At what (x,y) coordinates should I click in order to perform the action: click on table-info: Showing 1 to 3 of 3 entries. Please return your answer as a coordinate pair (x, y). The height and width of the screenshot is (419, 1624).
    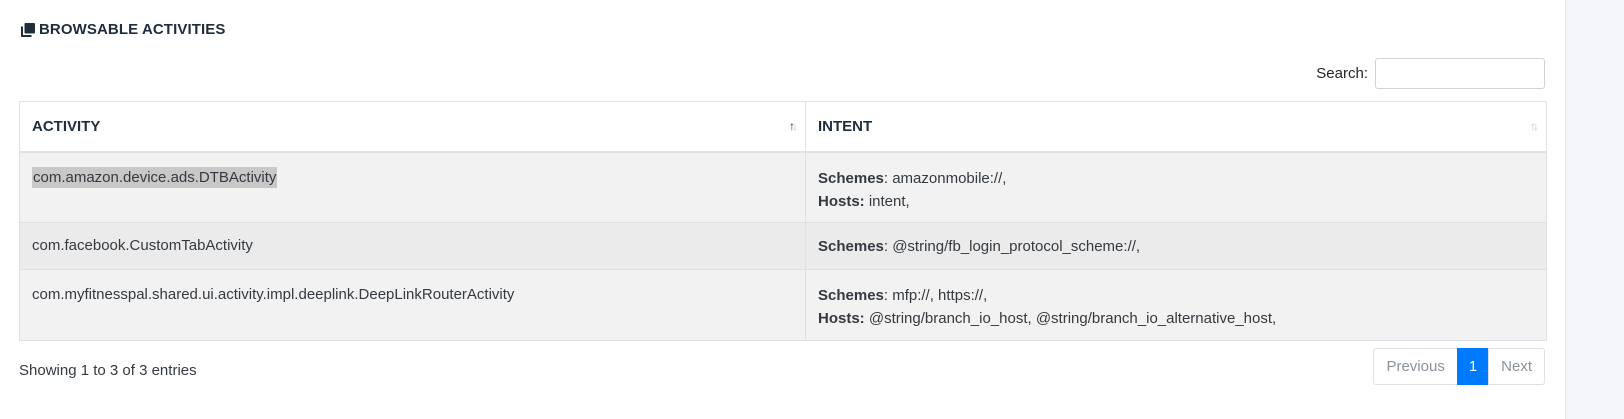
    Looking at the image, I should click on (108, 370).